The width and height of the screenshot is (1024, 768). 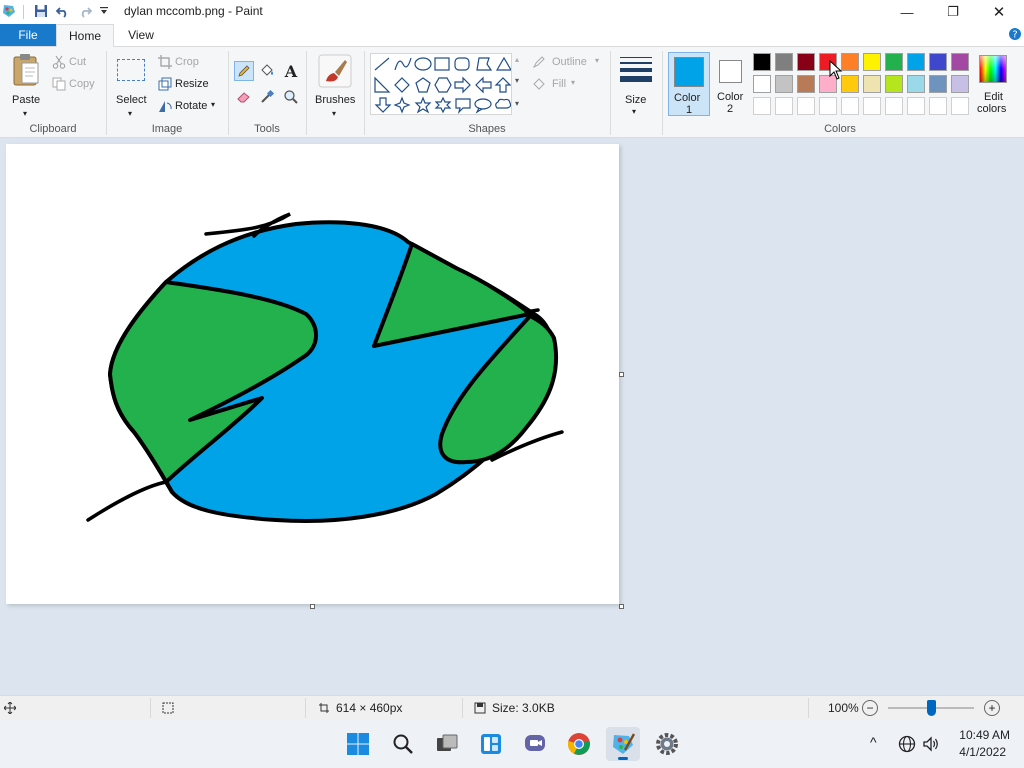 What do you see at coordinates (85, 35) in the screenshot?
I see `tab-home: Home` at bounding box center [85, 35].